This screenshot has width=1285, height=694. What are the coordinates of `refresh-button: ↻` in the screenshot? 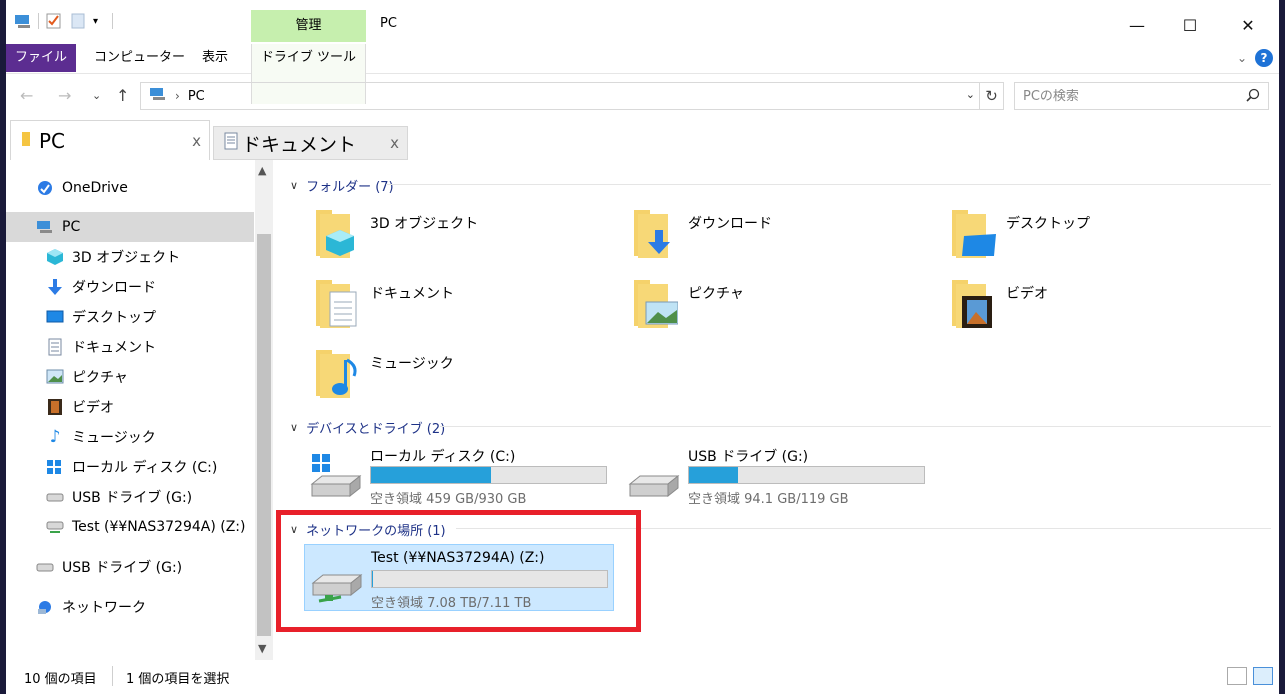 It's located at (992, 96).